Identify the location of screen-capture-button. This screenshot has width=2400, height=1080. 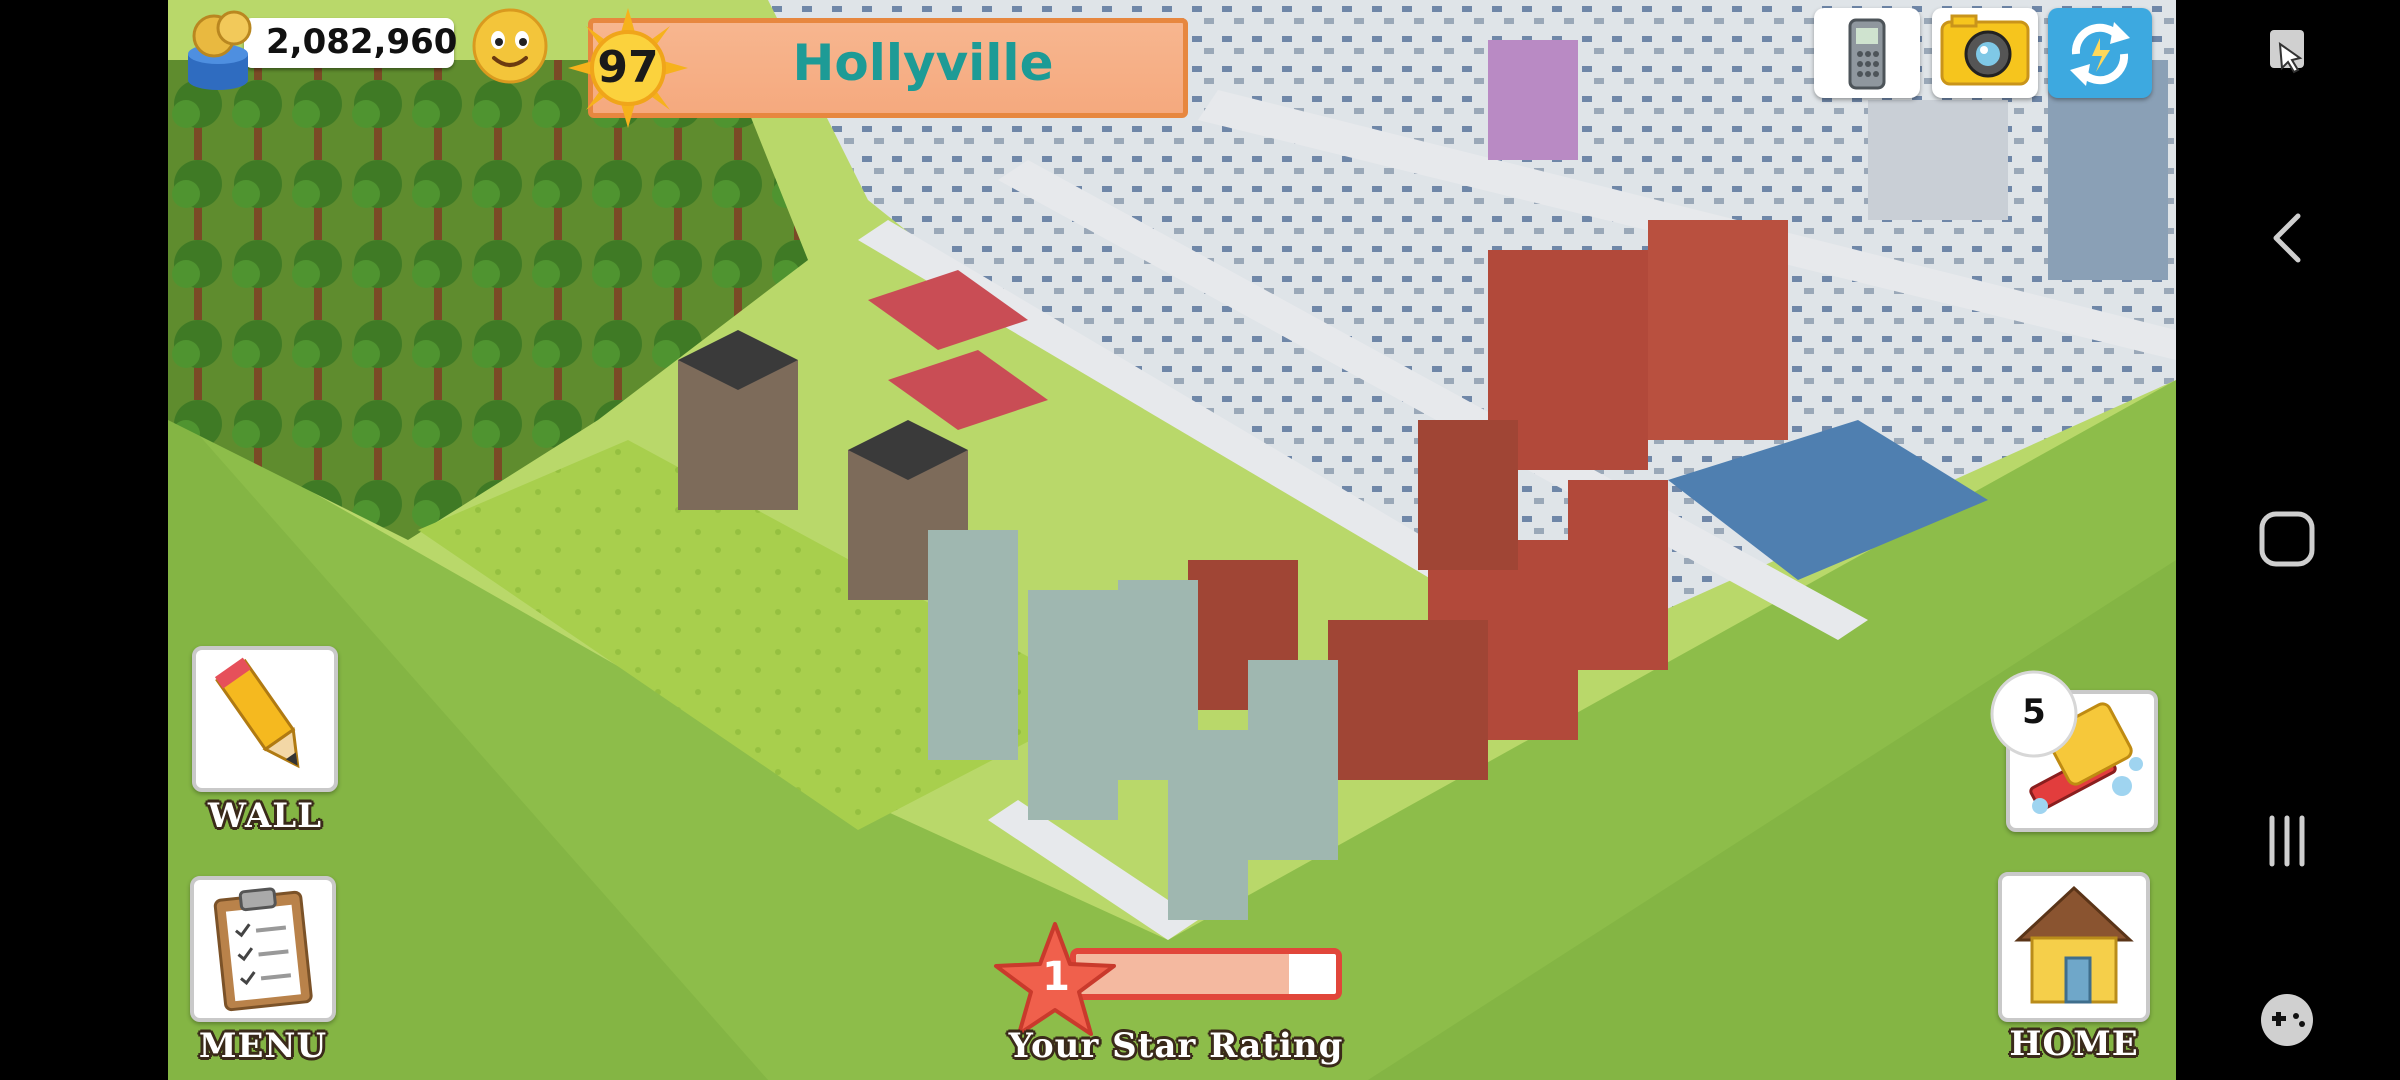
(2288, 54).